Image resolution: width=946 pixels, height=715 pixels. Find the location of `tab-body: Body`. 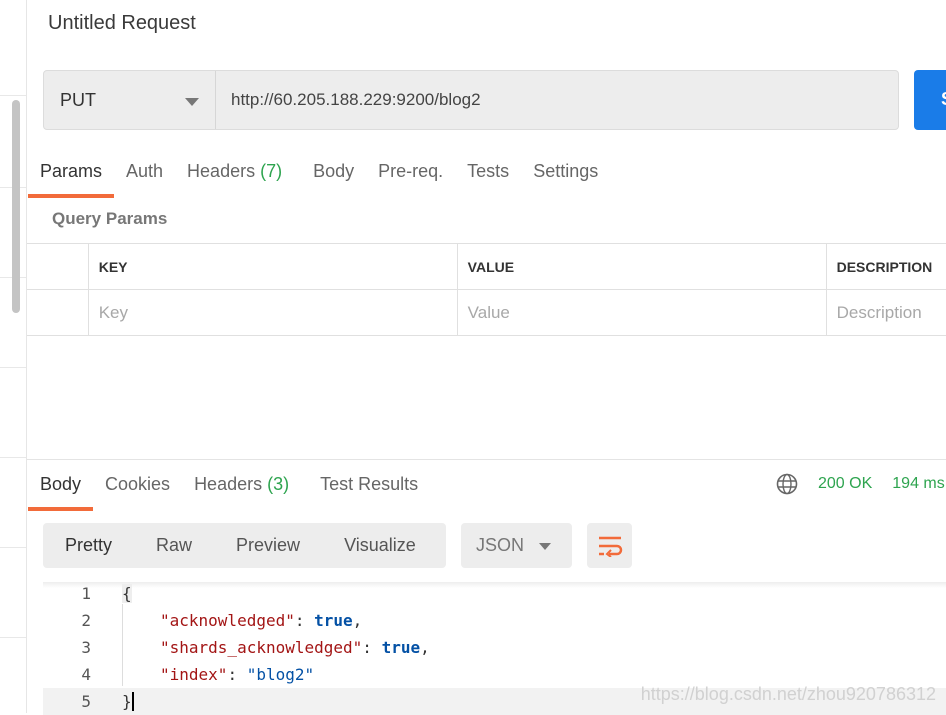

tab-body: Body is located at coordinates (333, 177).